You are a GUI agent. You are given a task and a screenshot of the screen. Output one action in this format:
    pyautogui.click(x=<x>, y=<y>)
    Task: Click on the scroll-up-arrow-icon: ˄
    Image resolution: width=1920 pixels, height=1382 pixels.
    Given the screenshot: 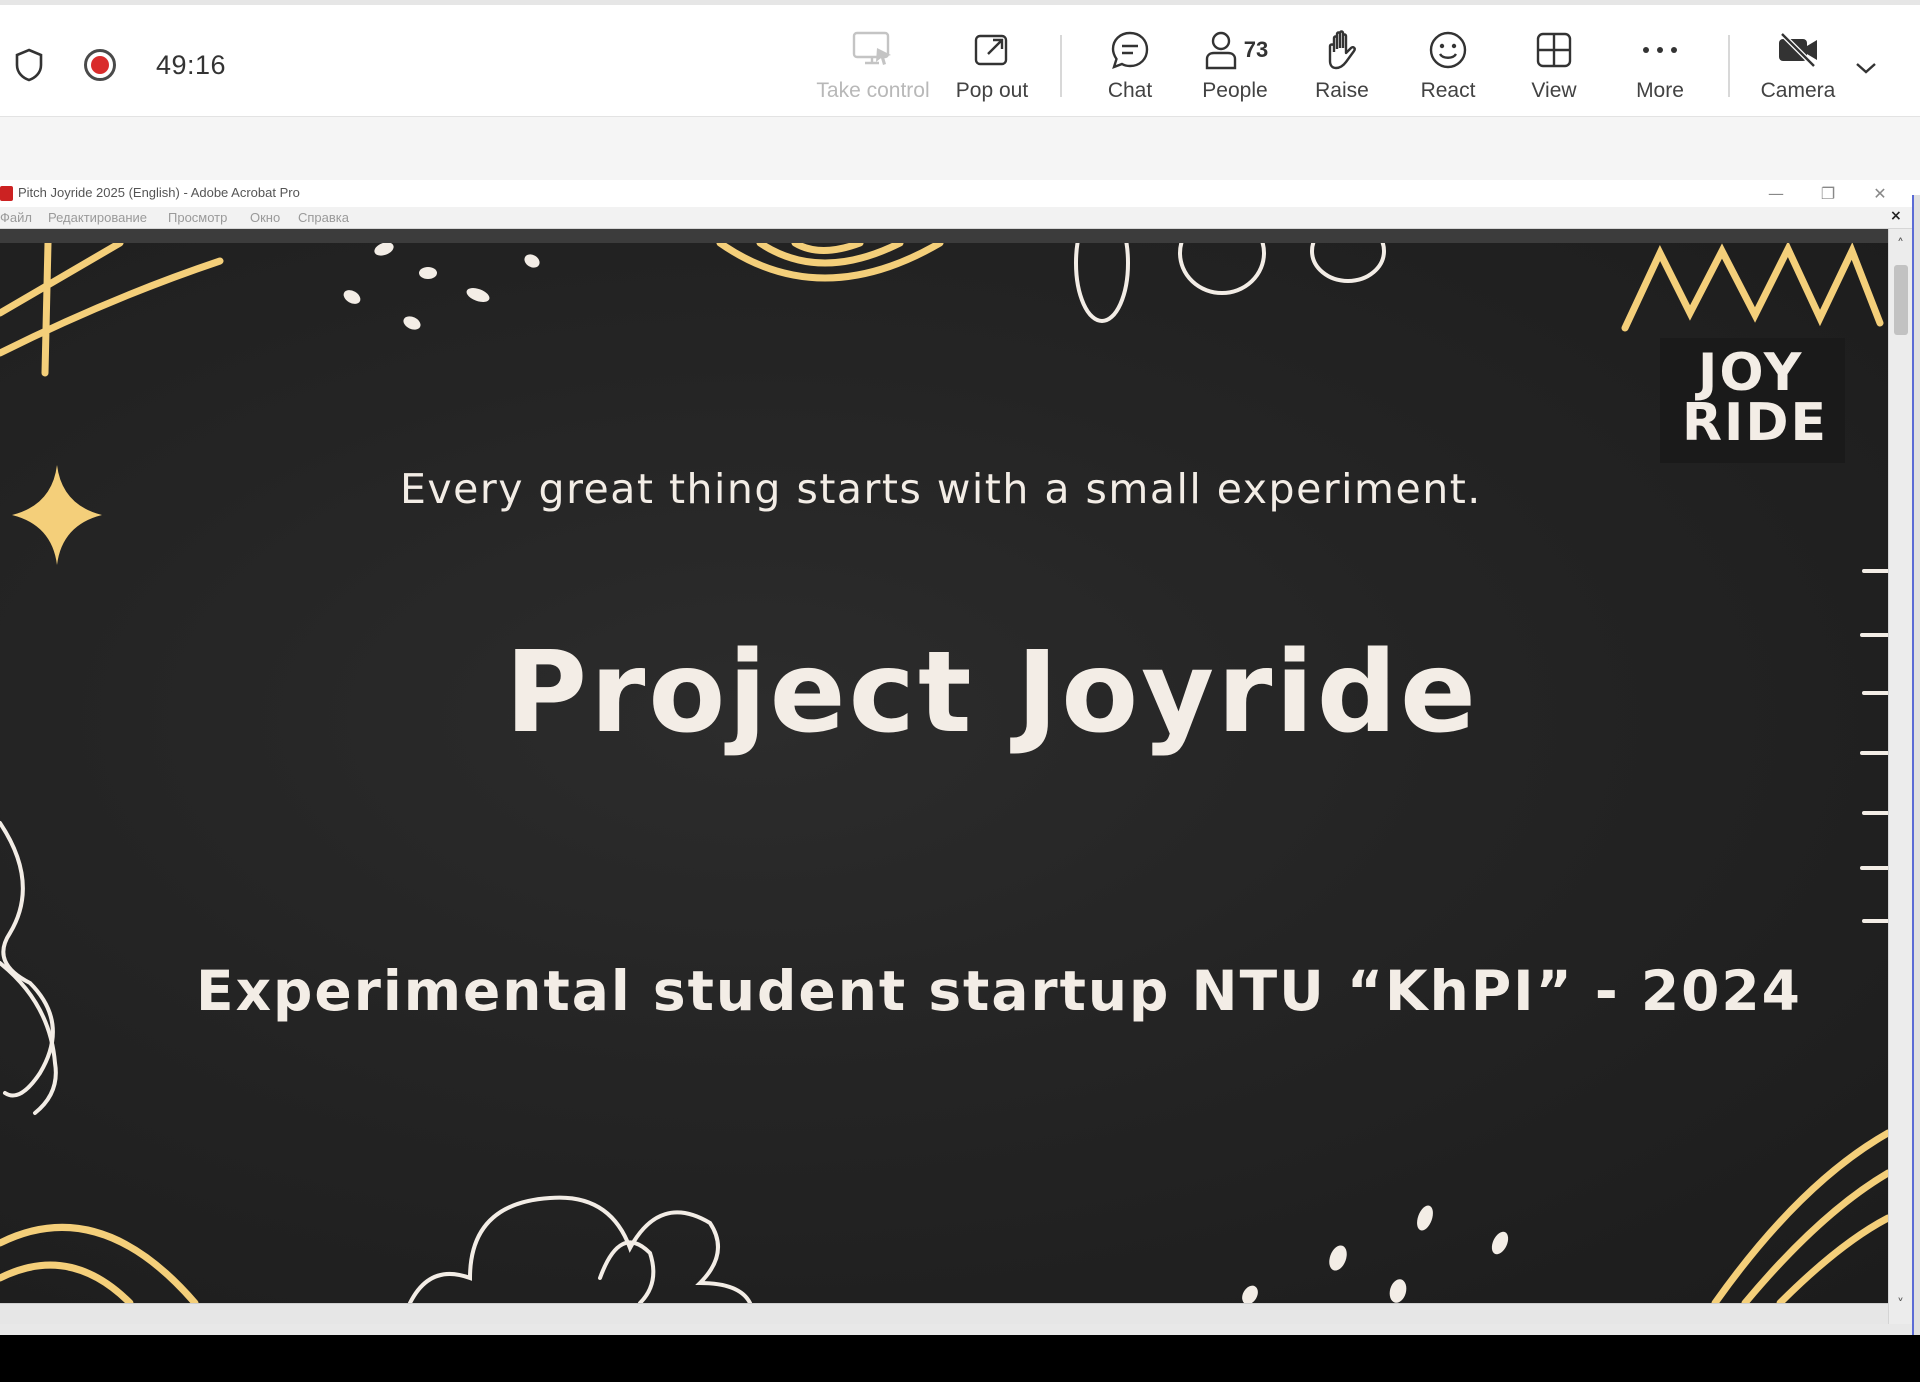 What is the action you would take?
    pyautogui.click(x=1900, y=245)
    